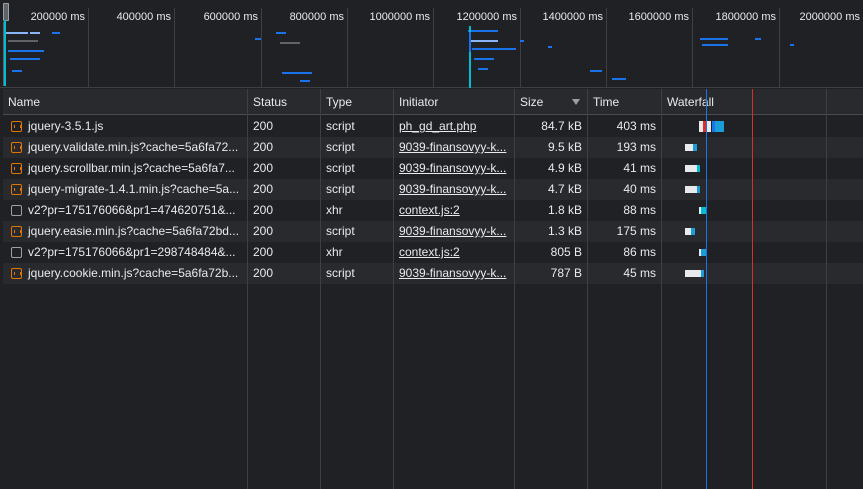  What do you see at coordinates (454, 126) in the screenshot?
I see `cell-initiator: ph_gd_art.php` at bounding box center [454, 126].